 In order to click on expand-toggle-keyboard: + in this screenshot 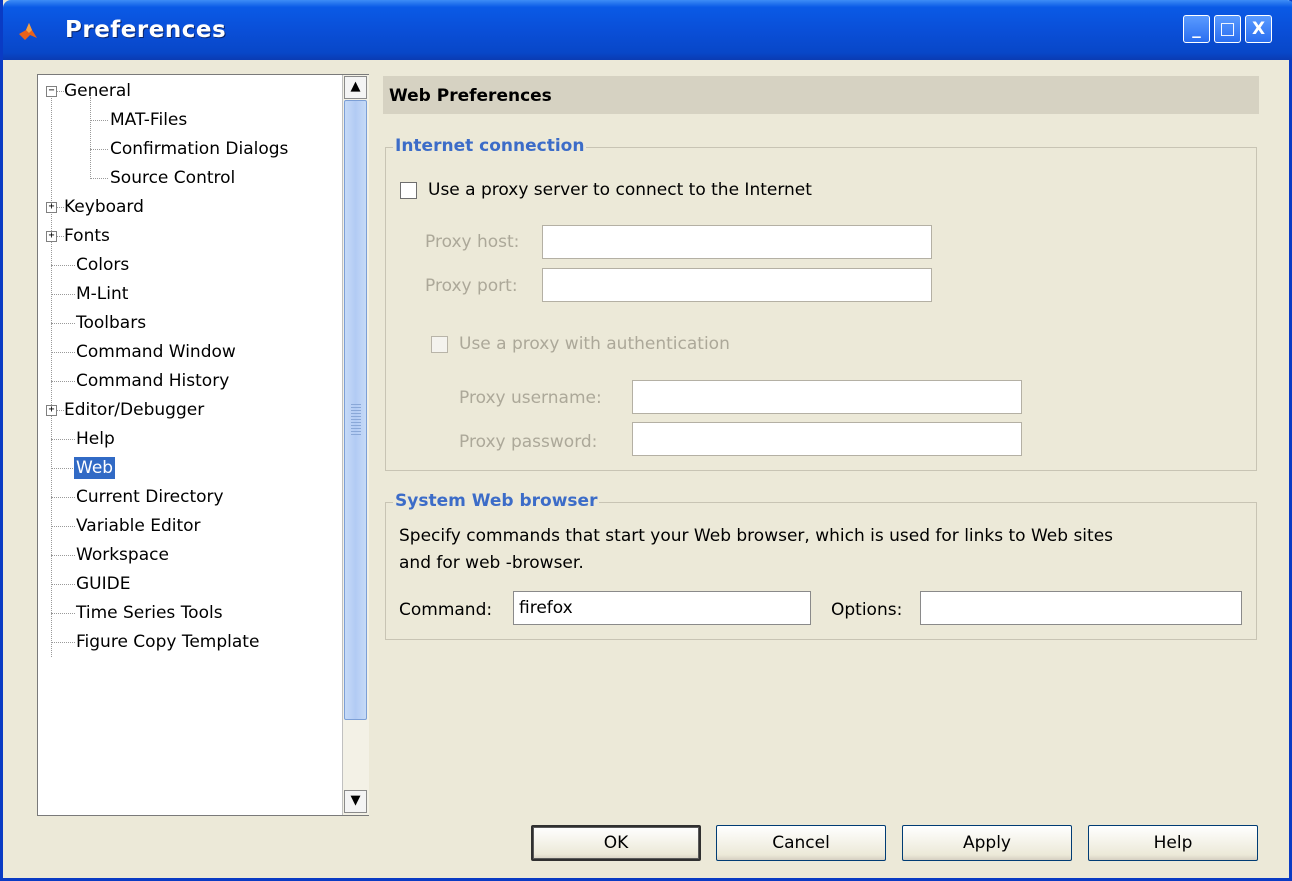, I will do `click(51, 207)`.